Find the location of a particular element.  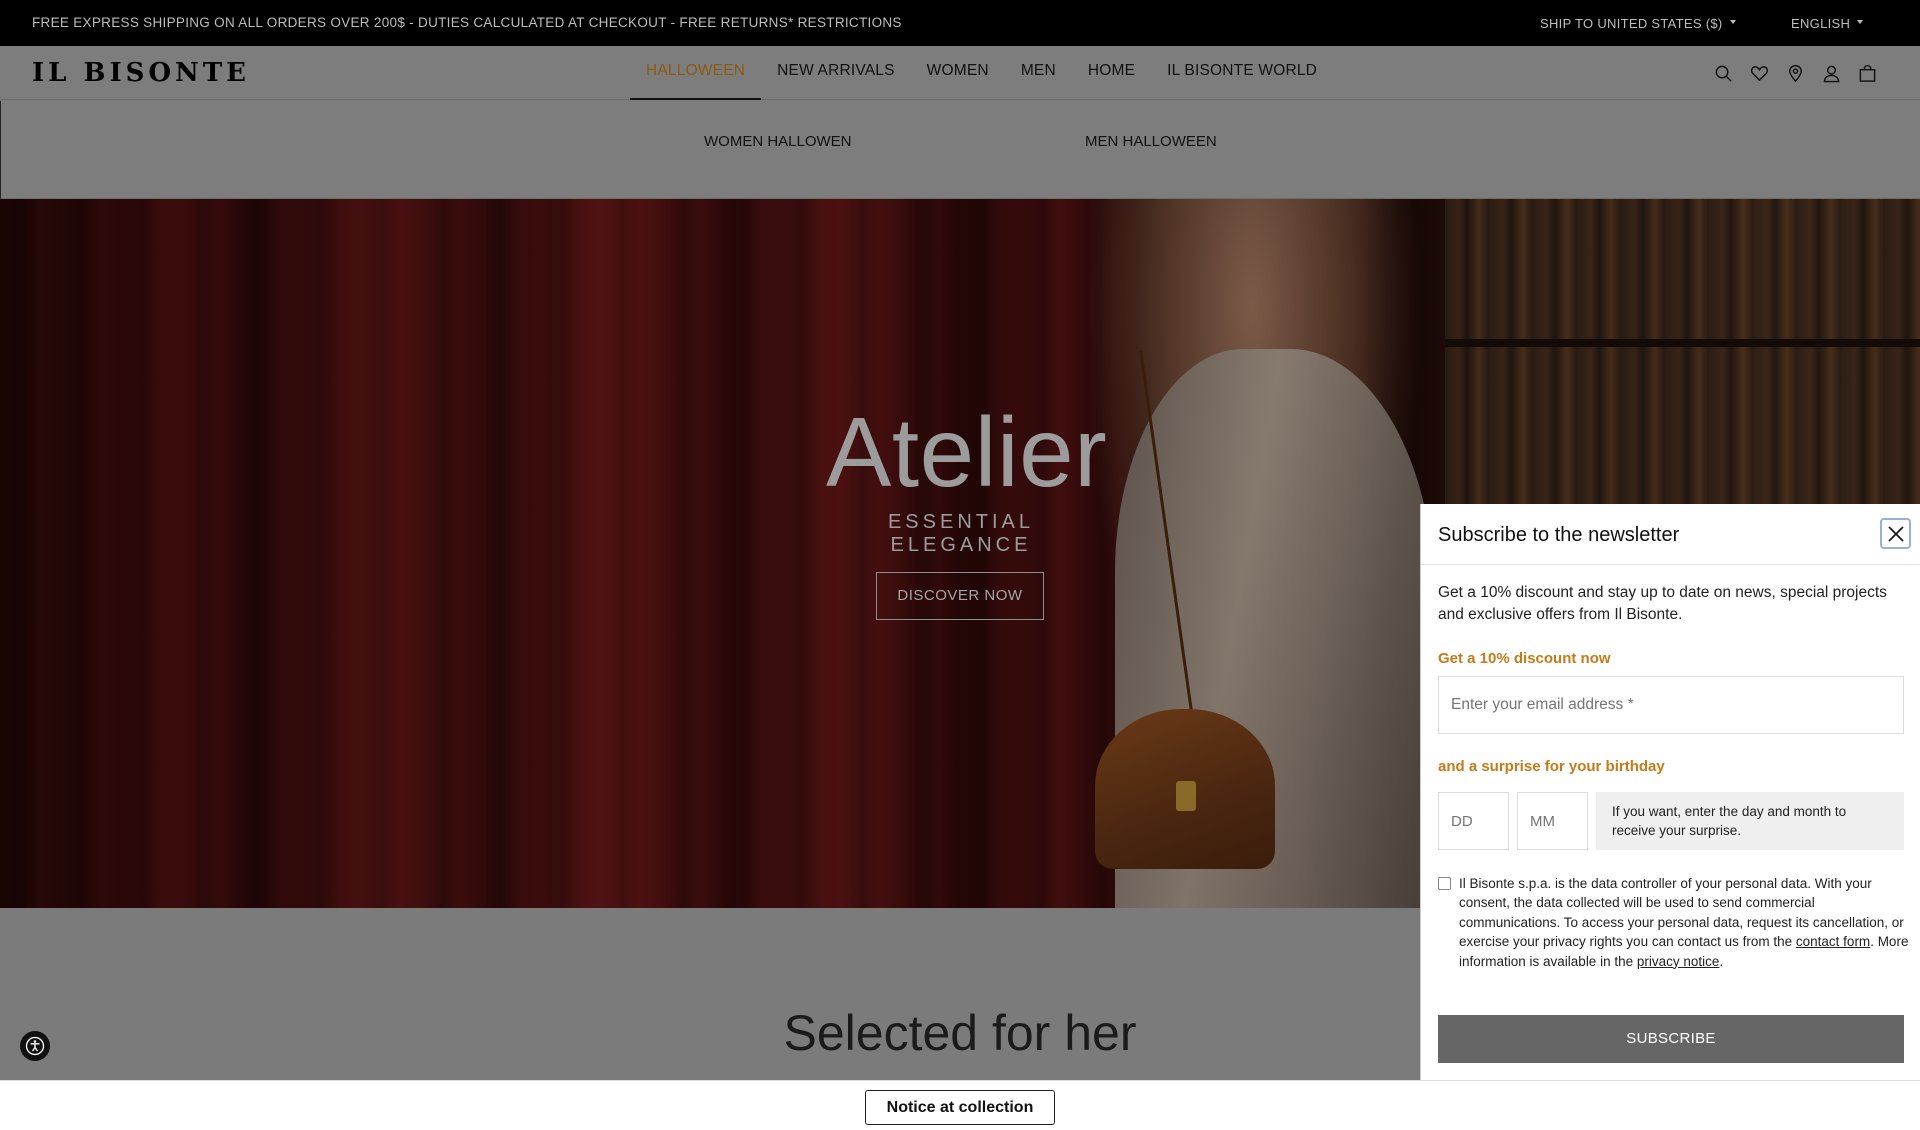

accessibility-button is located at coordinates (35, 1046).